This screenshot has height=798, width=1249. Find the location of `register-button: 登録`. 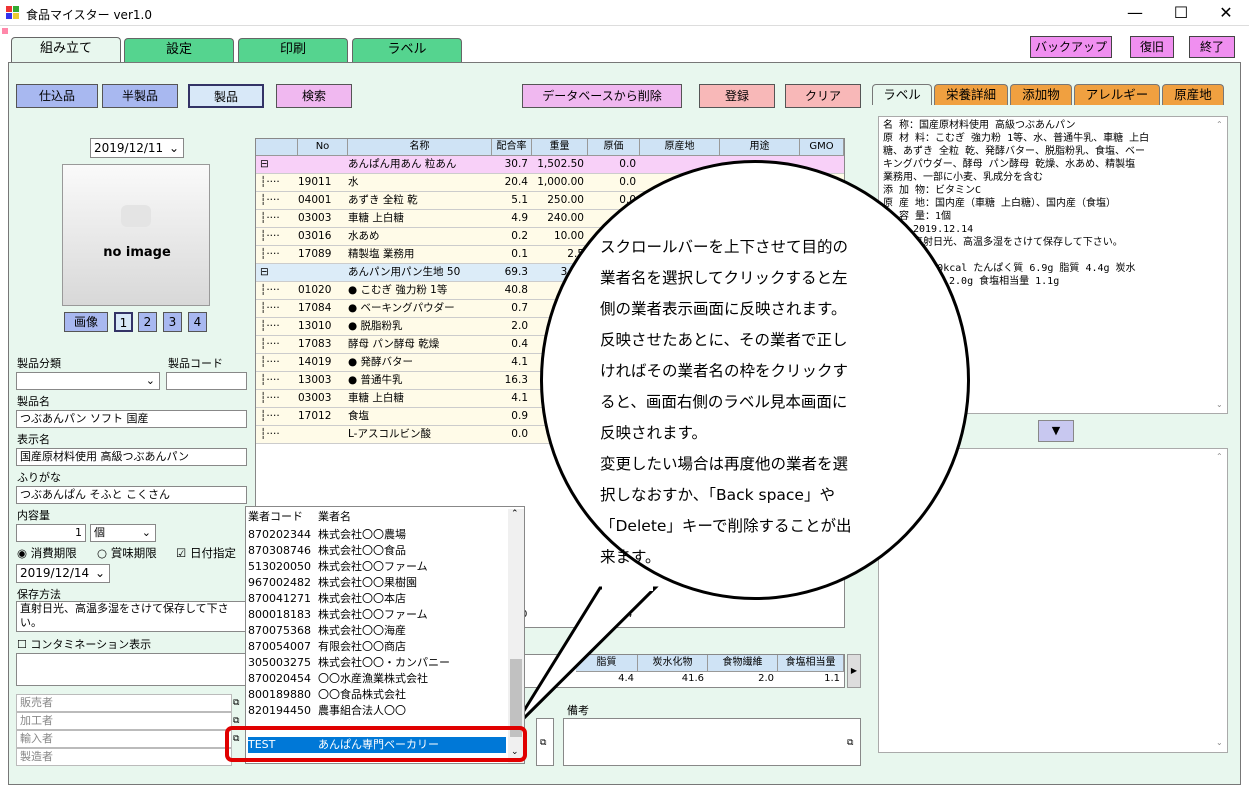

register-button: 登録 is located at coordinates (737, 96).